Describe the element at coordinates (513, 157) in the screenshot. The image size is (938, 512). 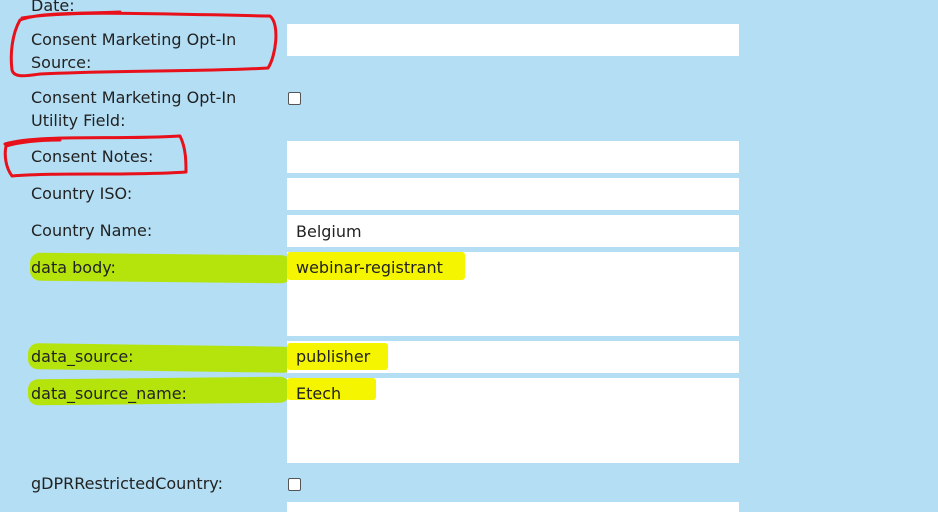
I see `consent-notes-input` at that location.